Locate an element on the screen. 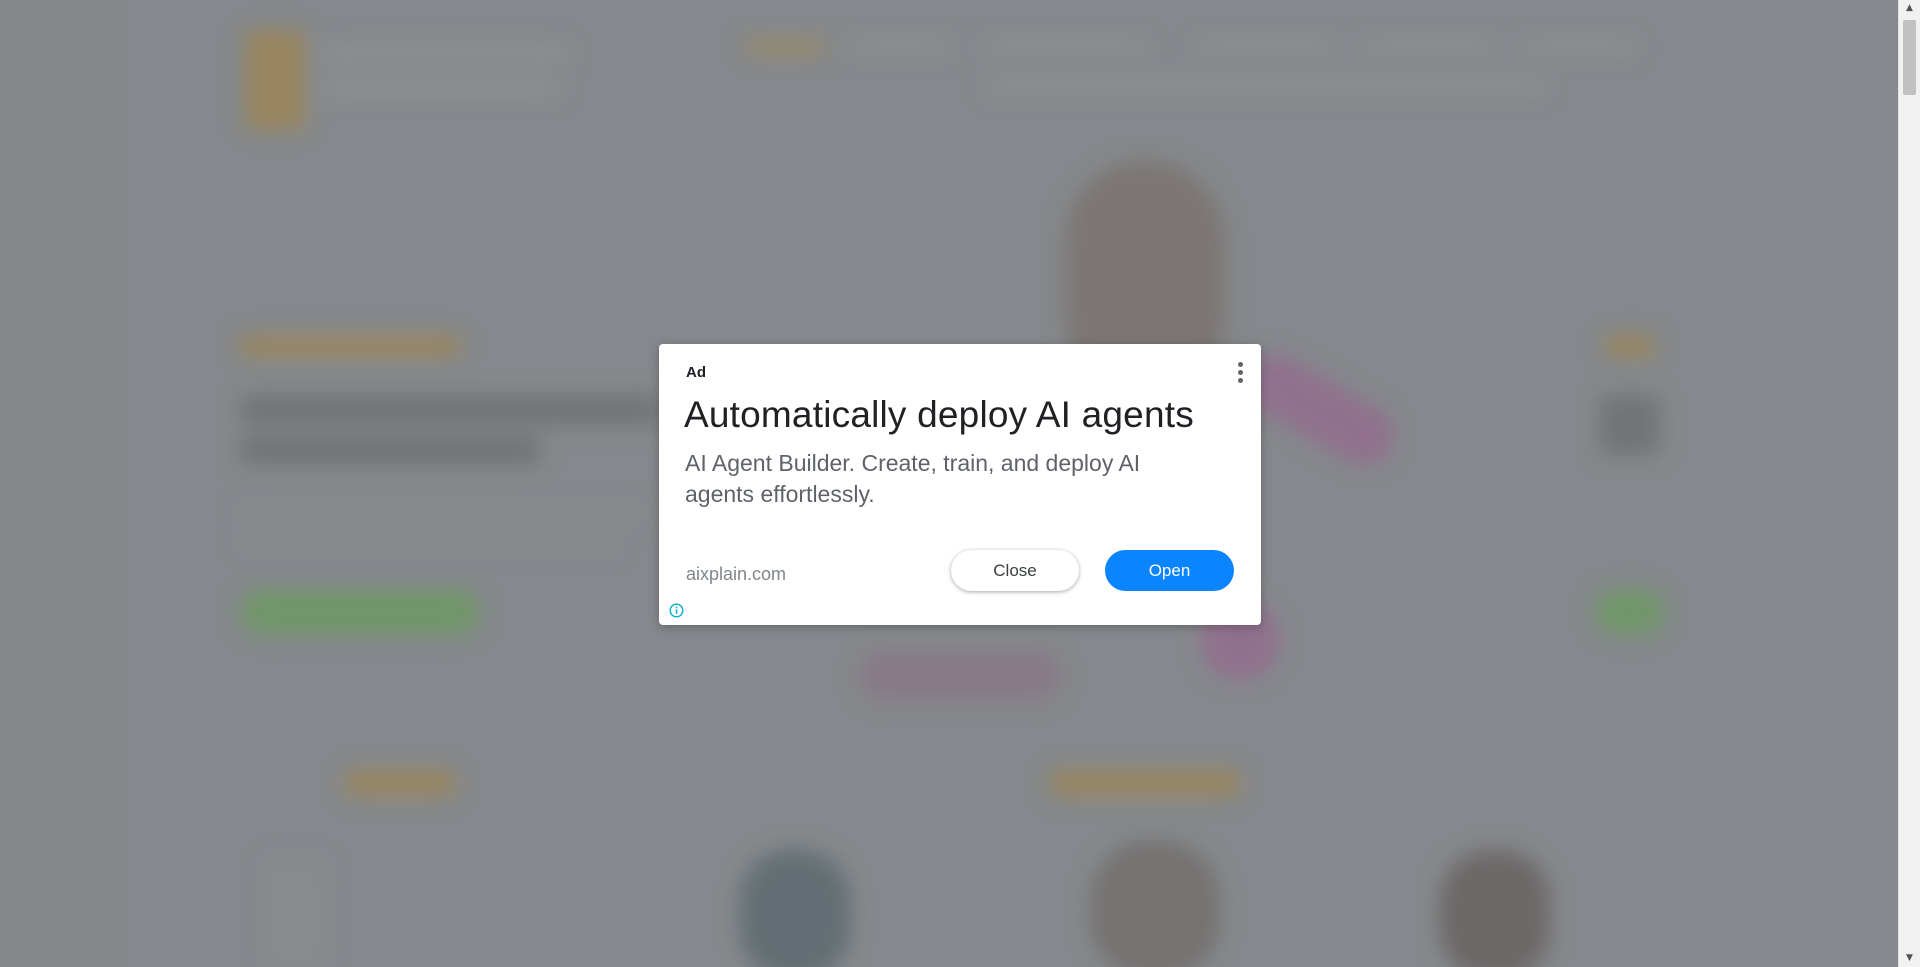 The width and height of the screenshot is (1920, 967). scroll-down-arrow-icon: ▼ is located at coordinates (1909, 958).